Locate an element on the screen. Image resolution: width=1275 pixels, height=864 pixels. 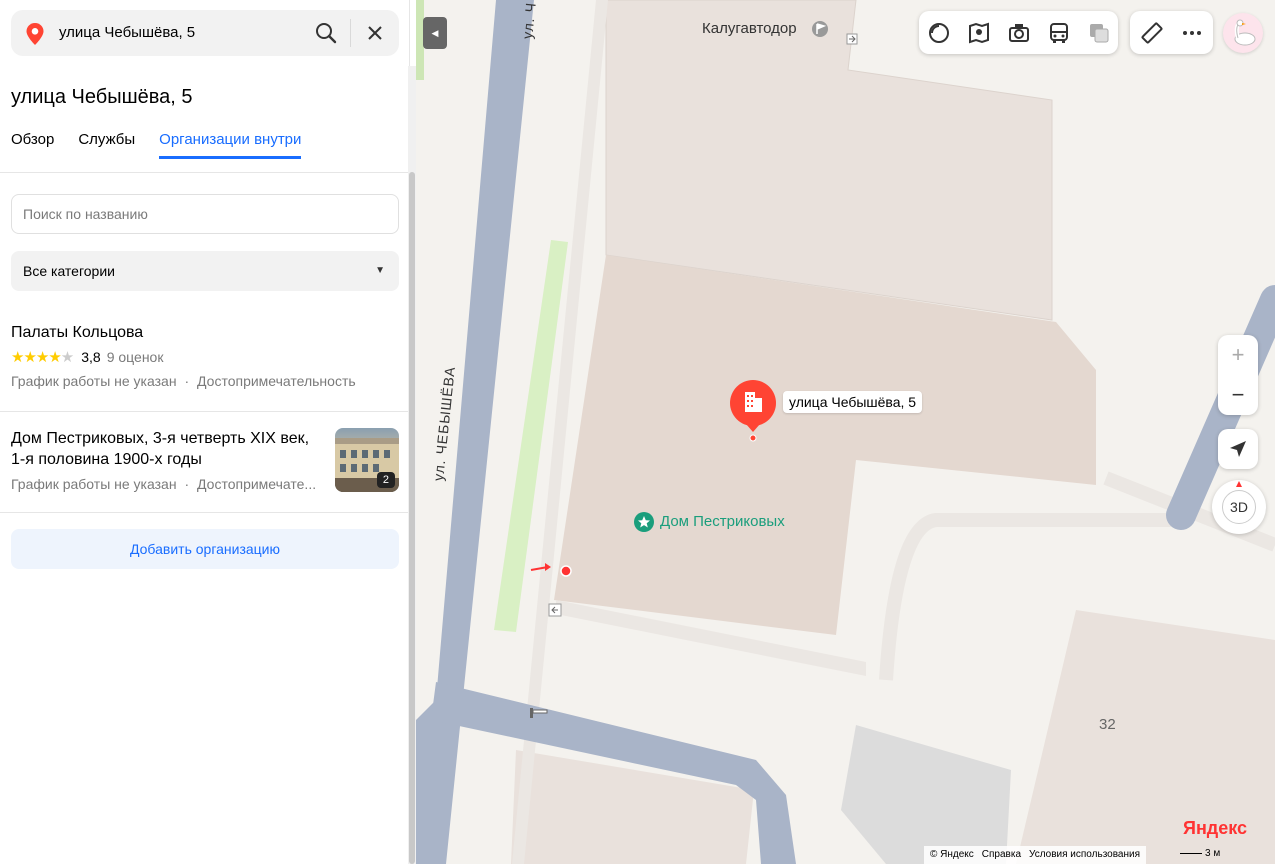
org-name: Палаты Кольцова is located at coordinates (209, 332).